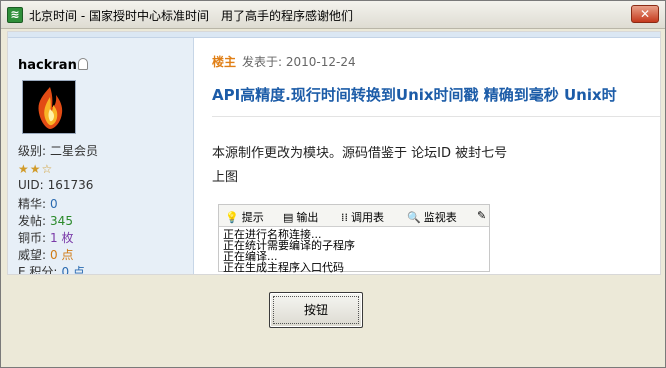  I want to click on post-date: 发表于: 2010-12-24, so click(299, 62).